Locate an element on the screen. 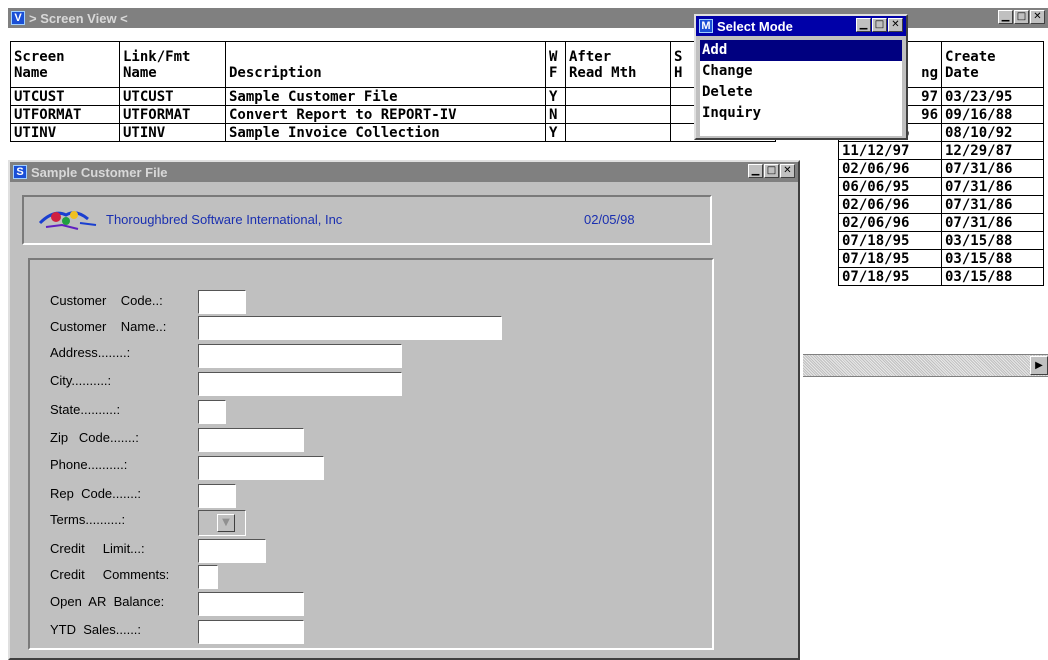  window-lower-edge is located at coordinates (925, 376).